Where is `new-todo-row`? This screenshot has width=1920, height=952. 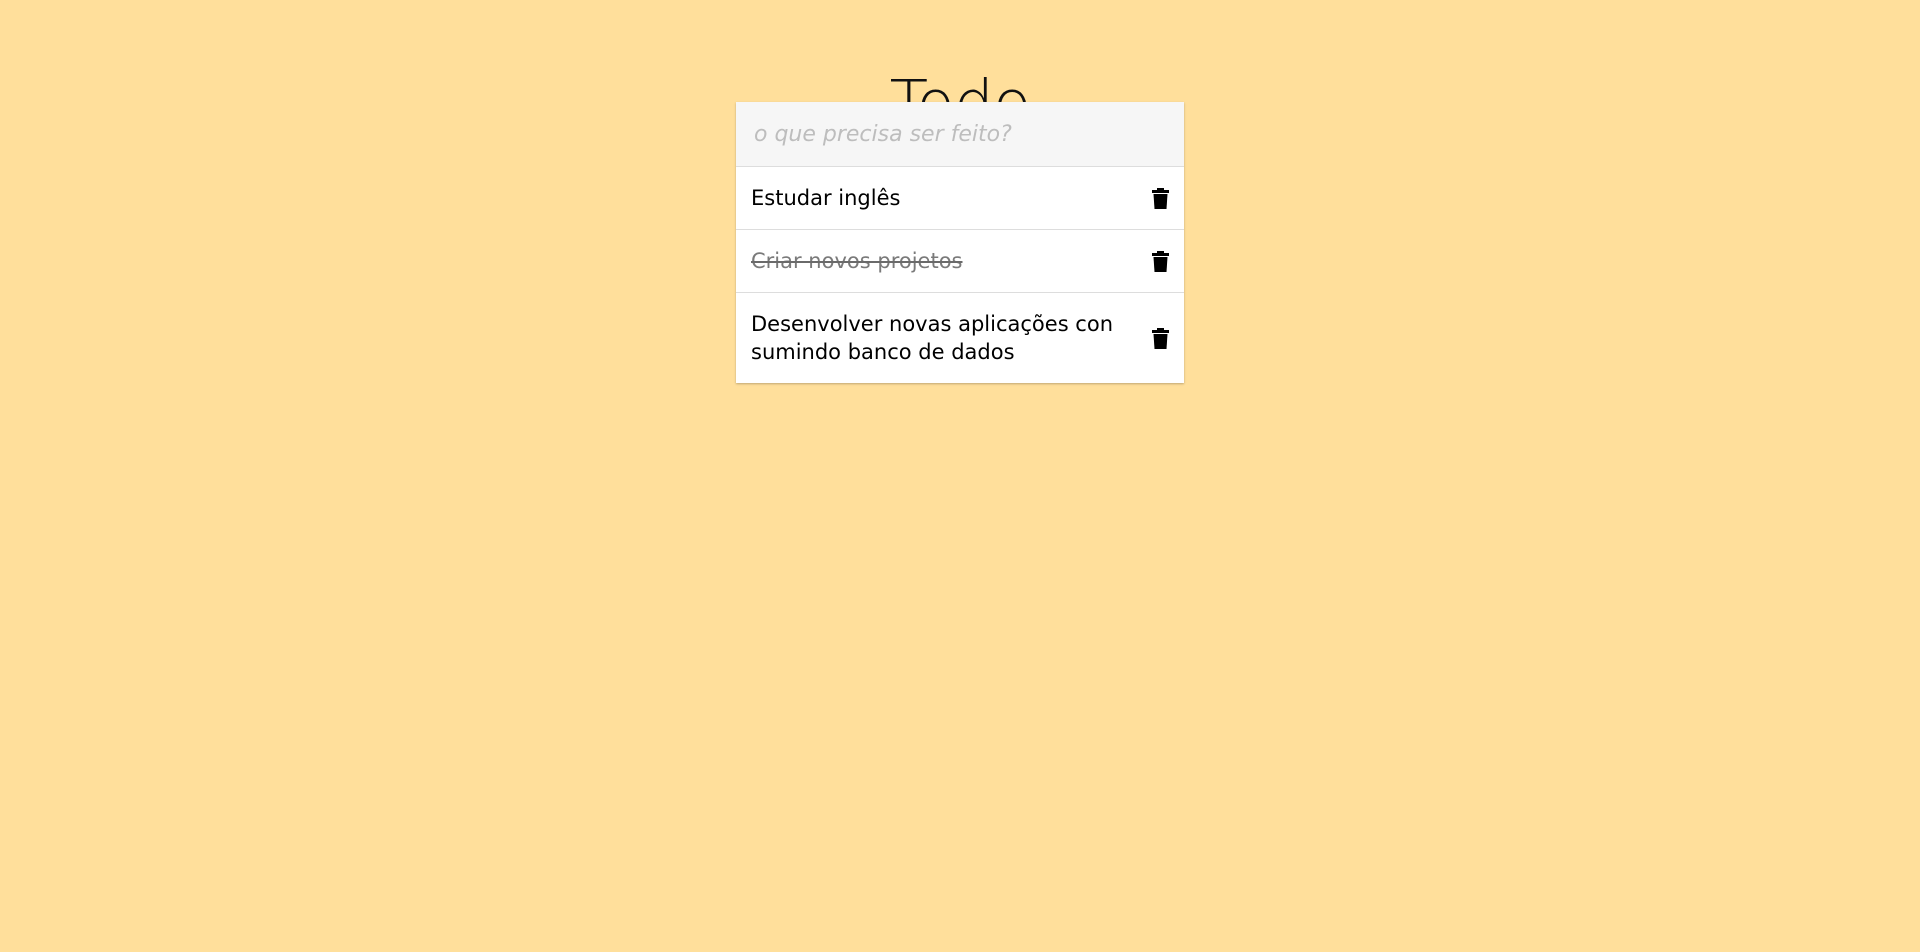 new-todo-row is located at coordinates (960, 134).